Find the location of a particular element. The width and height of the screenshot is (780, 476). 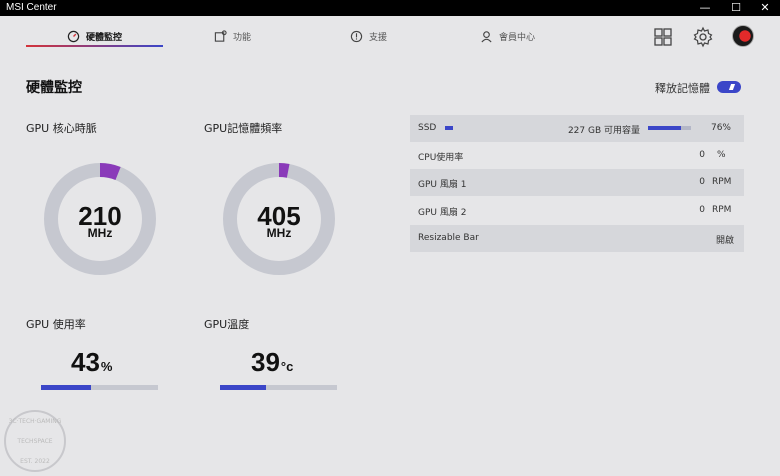

watermark-top-text: 3C·TECH·GAMING is located at coordinates (35, 421).